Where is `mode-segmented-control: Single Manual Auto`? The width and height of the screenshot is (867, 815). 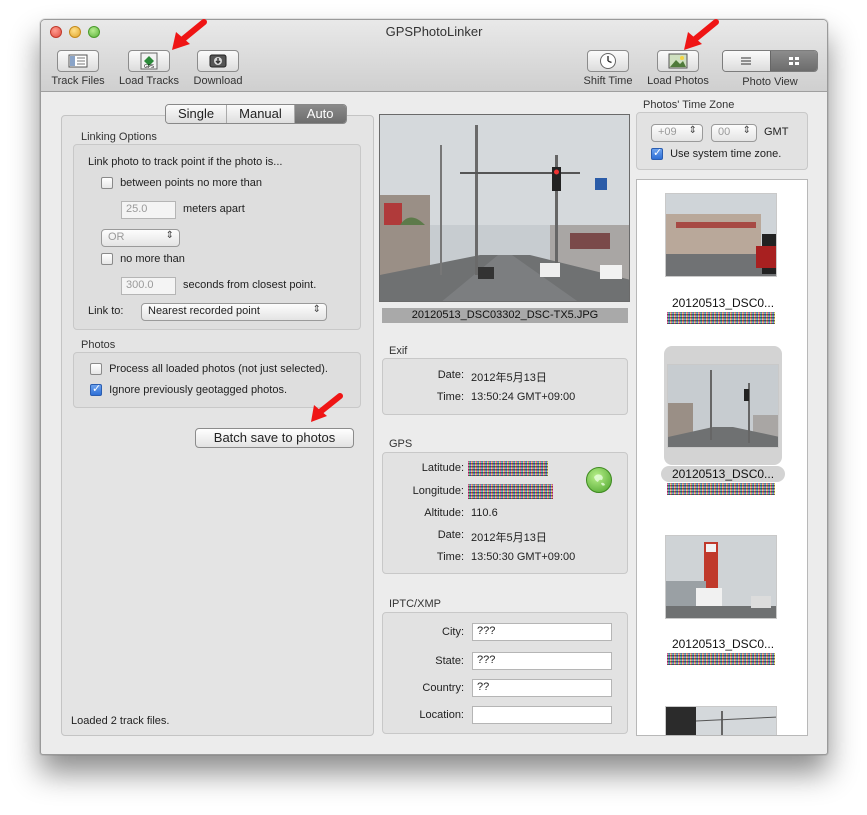 mode-segmented-control: Single Manual Auto is located at coordinates (256, 114).